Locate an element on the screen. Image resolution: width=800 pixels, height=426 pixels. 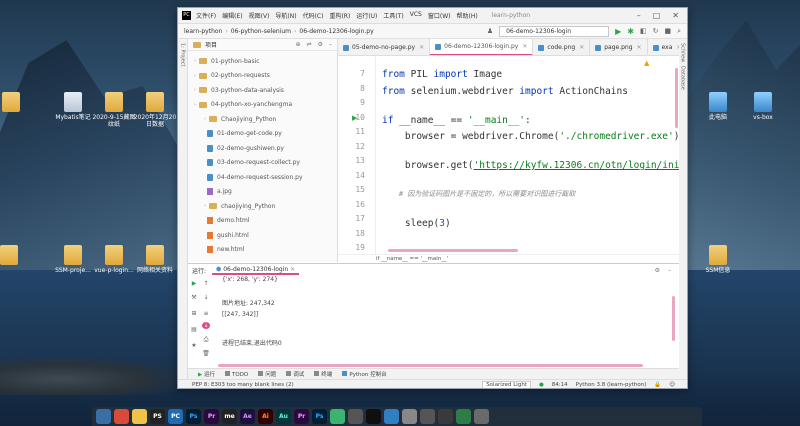
warning-icon: ▲ is located at coordinates (646, 63).